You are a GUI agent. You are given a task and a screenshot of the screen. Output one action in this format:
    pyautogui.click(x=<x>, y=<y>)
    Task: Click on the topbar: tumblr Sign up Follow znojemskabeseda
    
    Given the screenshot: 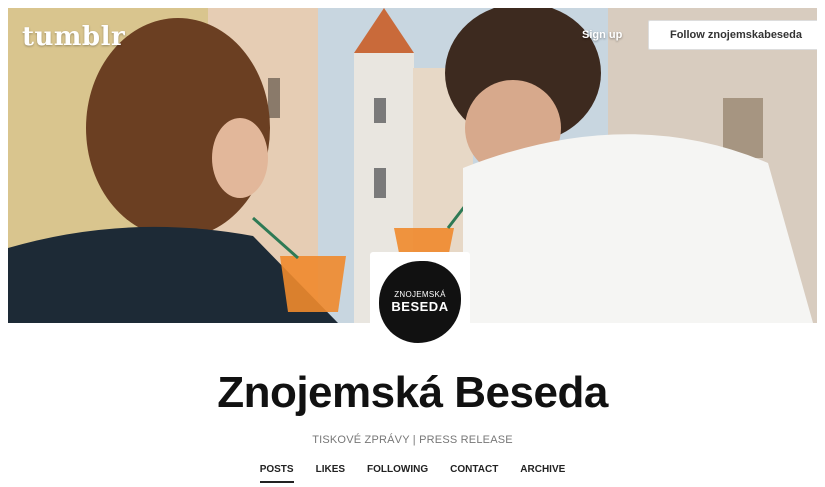 What is the action you would take?
    pyautogui.click(x=412, y=33)
    